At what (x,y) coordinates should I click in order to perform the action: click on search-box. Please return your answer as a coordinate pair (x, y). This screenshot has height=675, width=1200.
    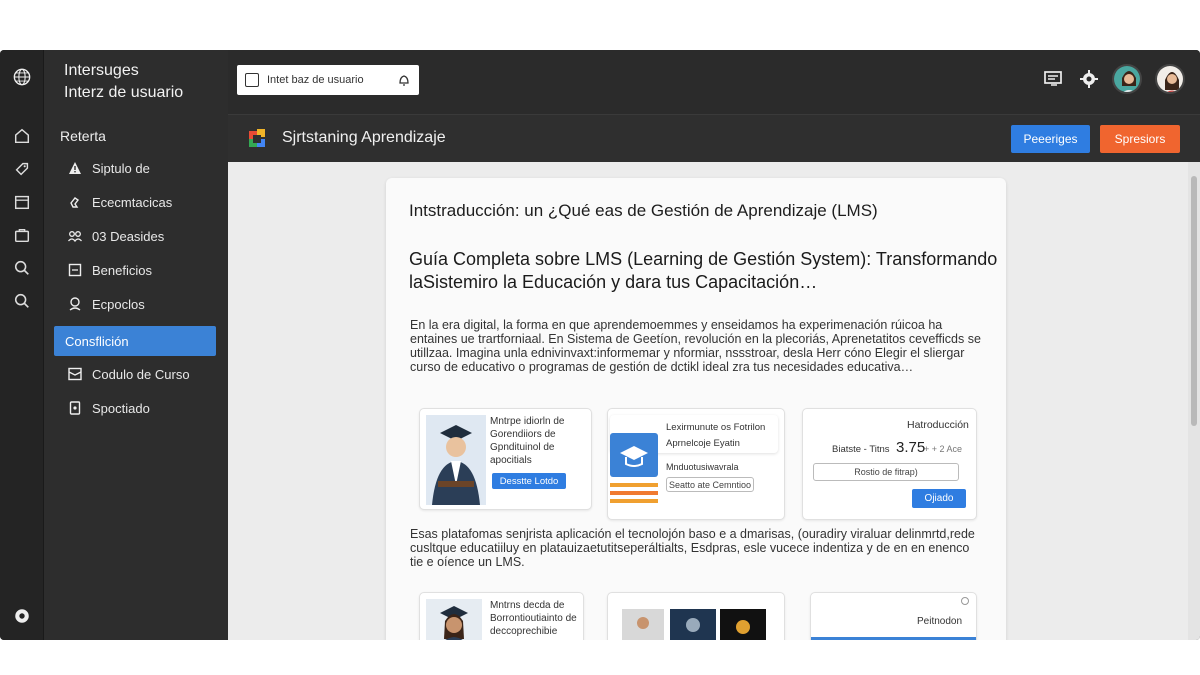
    Looking at the image, I should click on (328, 80).